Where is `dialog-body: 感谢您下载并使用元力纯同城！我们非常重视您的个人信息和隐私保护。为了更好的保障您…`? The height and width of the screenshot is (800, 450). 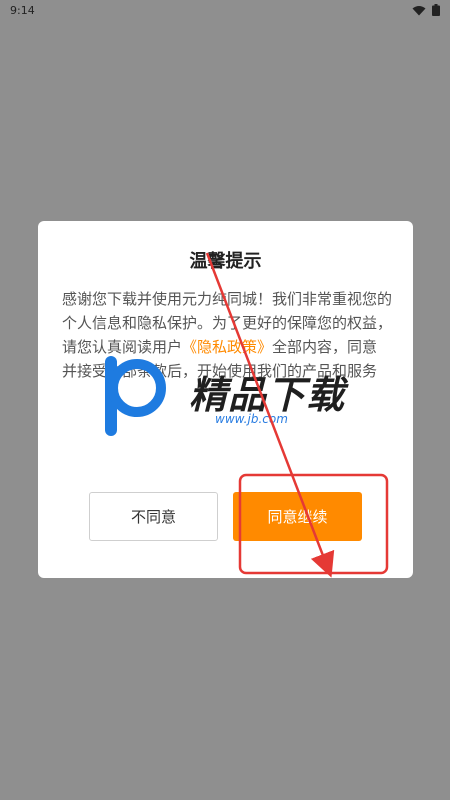 dialog-body: 感谢您下载并使用元力纯同城！我们非常重视您的个人信息和隐私保护。为了更好的保障您… is located at coordinates (227, 335).